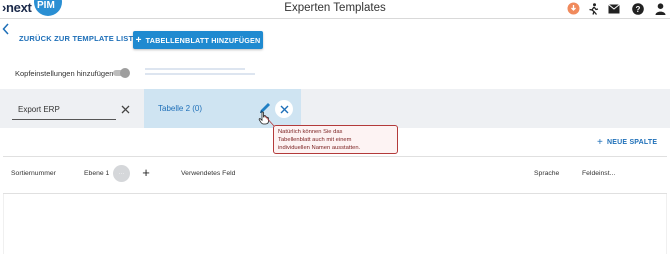 The width and height of the screenshot is (670, 254). What do you see at coordinates (613, 8) in the screenshot?
I see `mail-icon` at bounding box center [613, 8].